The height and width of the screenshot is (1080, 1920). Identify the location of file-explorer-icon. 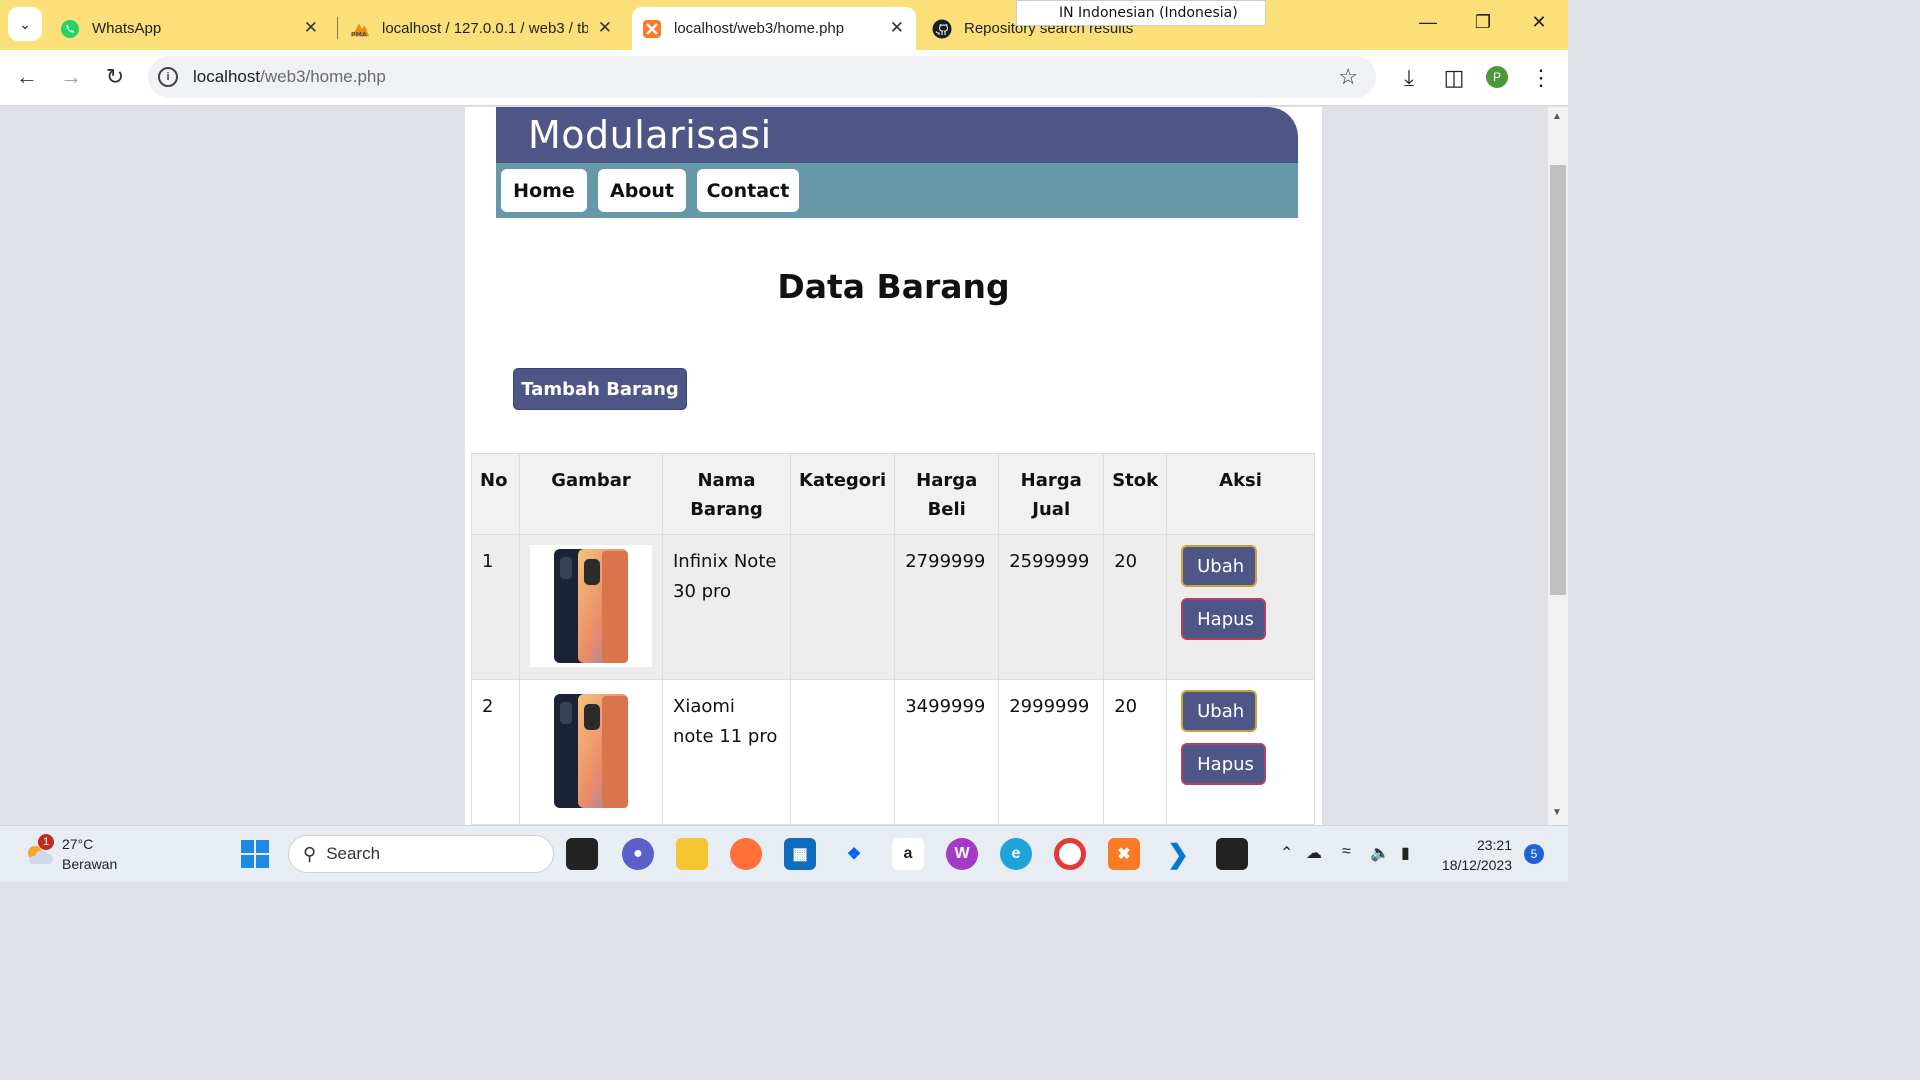
(692, 854).